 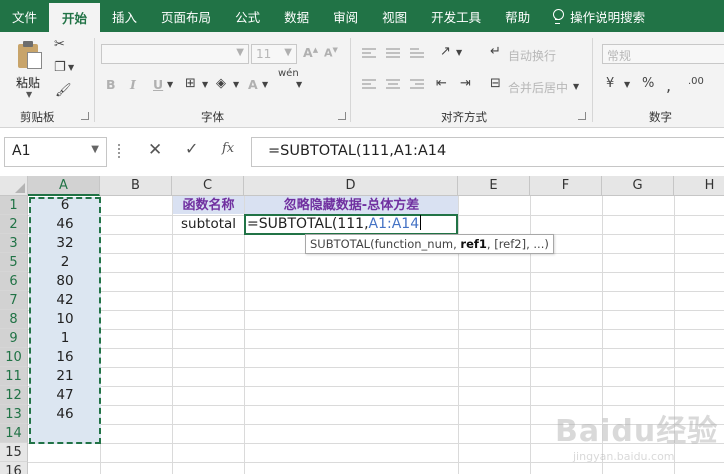 I want to click on tab-formulas: 公式, so click(x=247, y=16).